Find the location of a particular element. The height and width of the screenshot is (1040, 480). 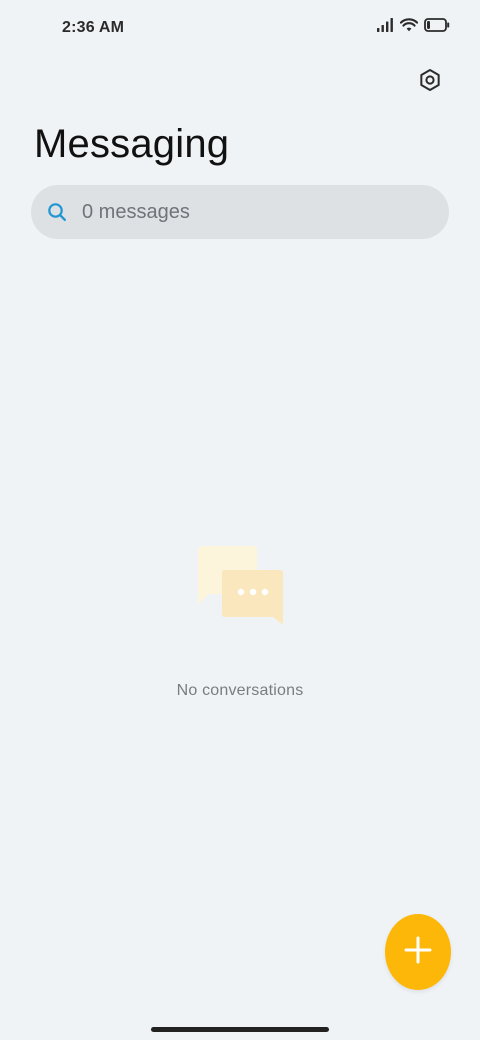

signal-icon is located at coordinates (385, 25).